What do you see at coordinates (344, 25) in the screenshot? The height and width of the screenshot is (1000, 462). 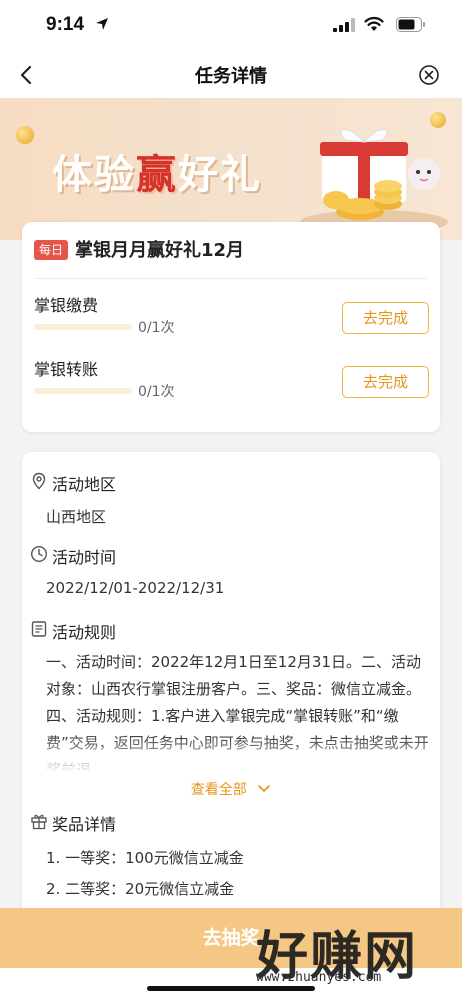 I see `cellular-signal-icon` at bounding box center [344, 25].